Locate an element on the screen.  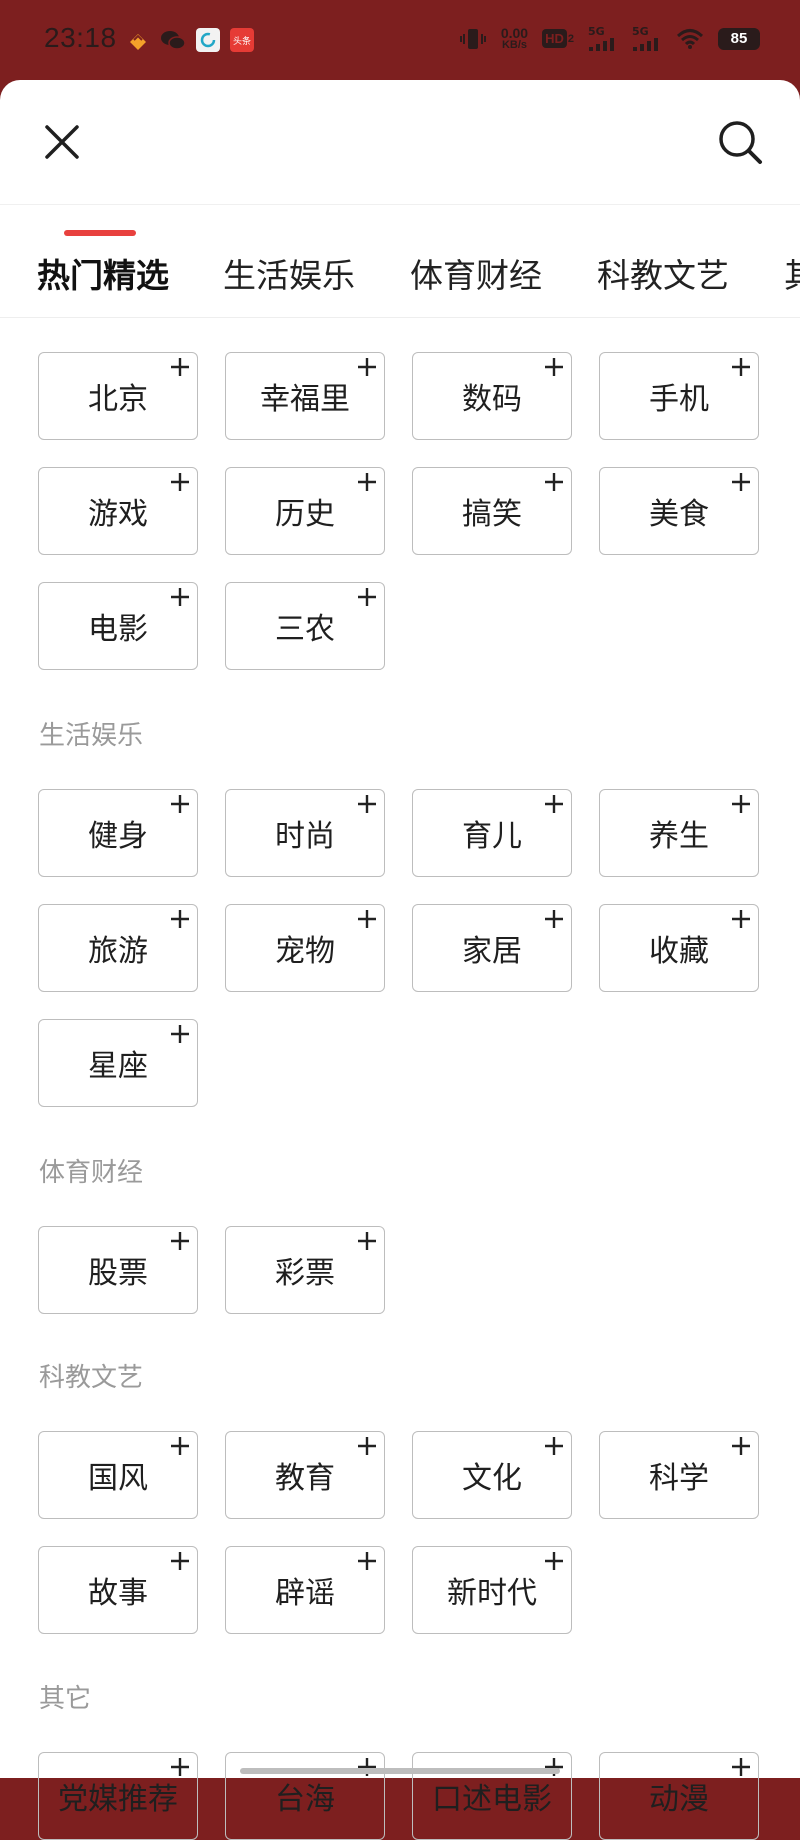
channel-chip: 数码 is located at coordinates (492, 396).